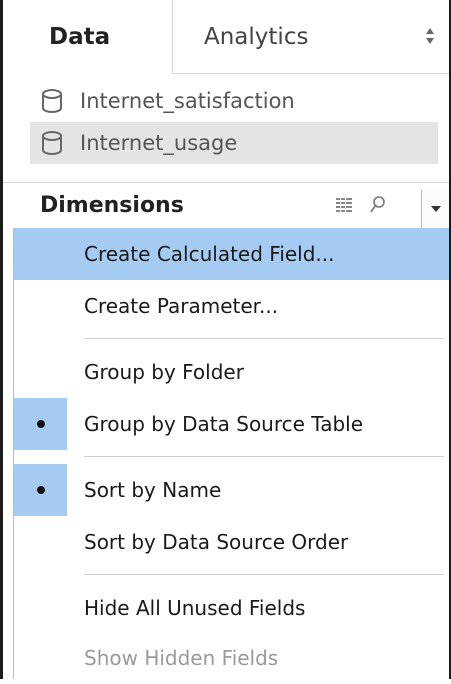 The width and height of the screenshot is (451, 684). I want to click on sort-arrows-icon, so click(430, 36).